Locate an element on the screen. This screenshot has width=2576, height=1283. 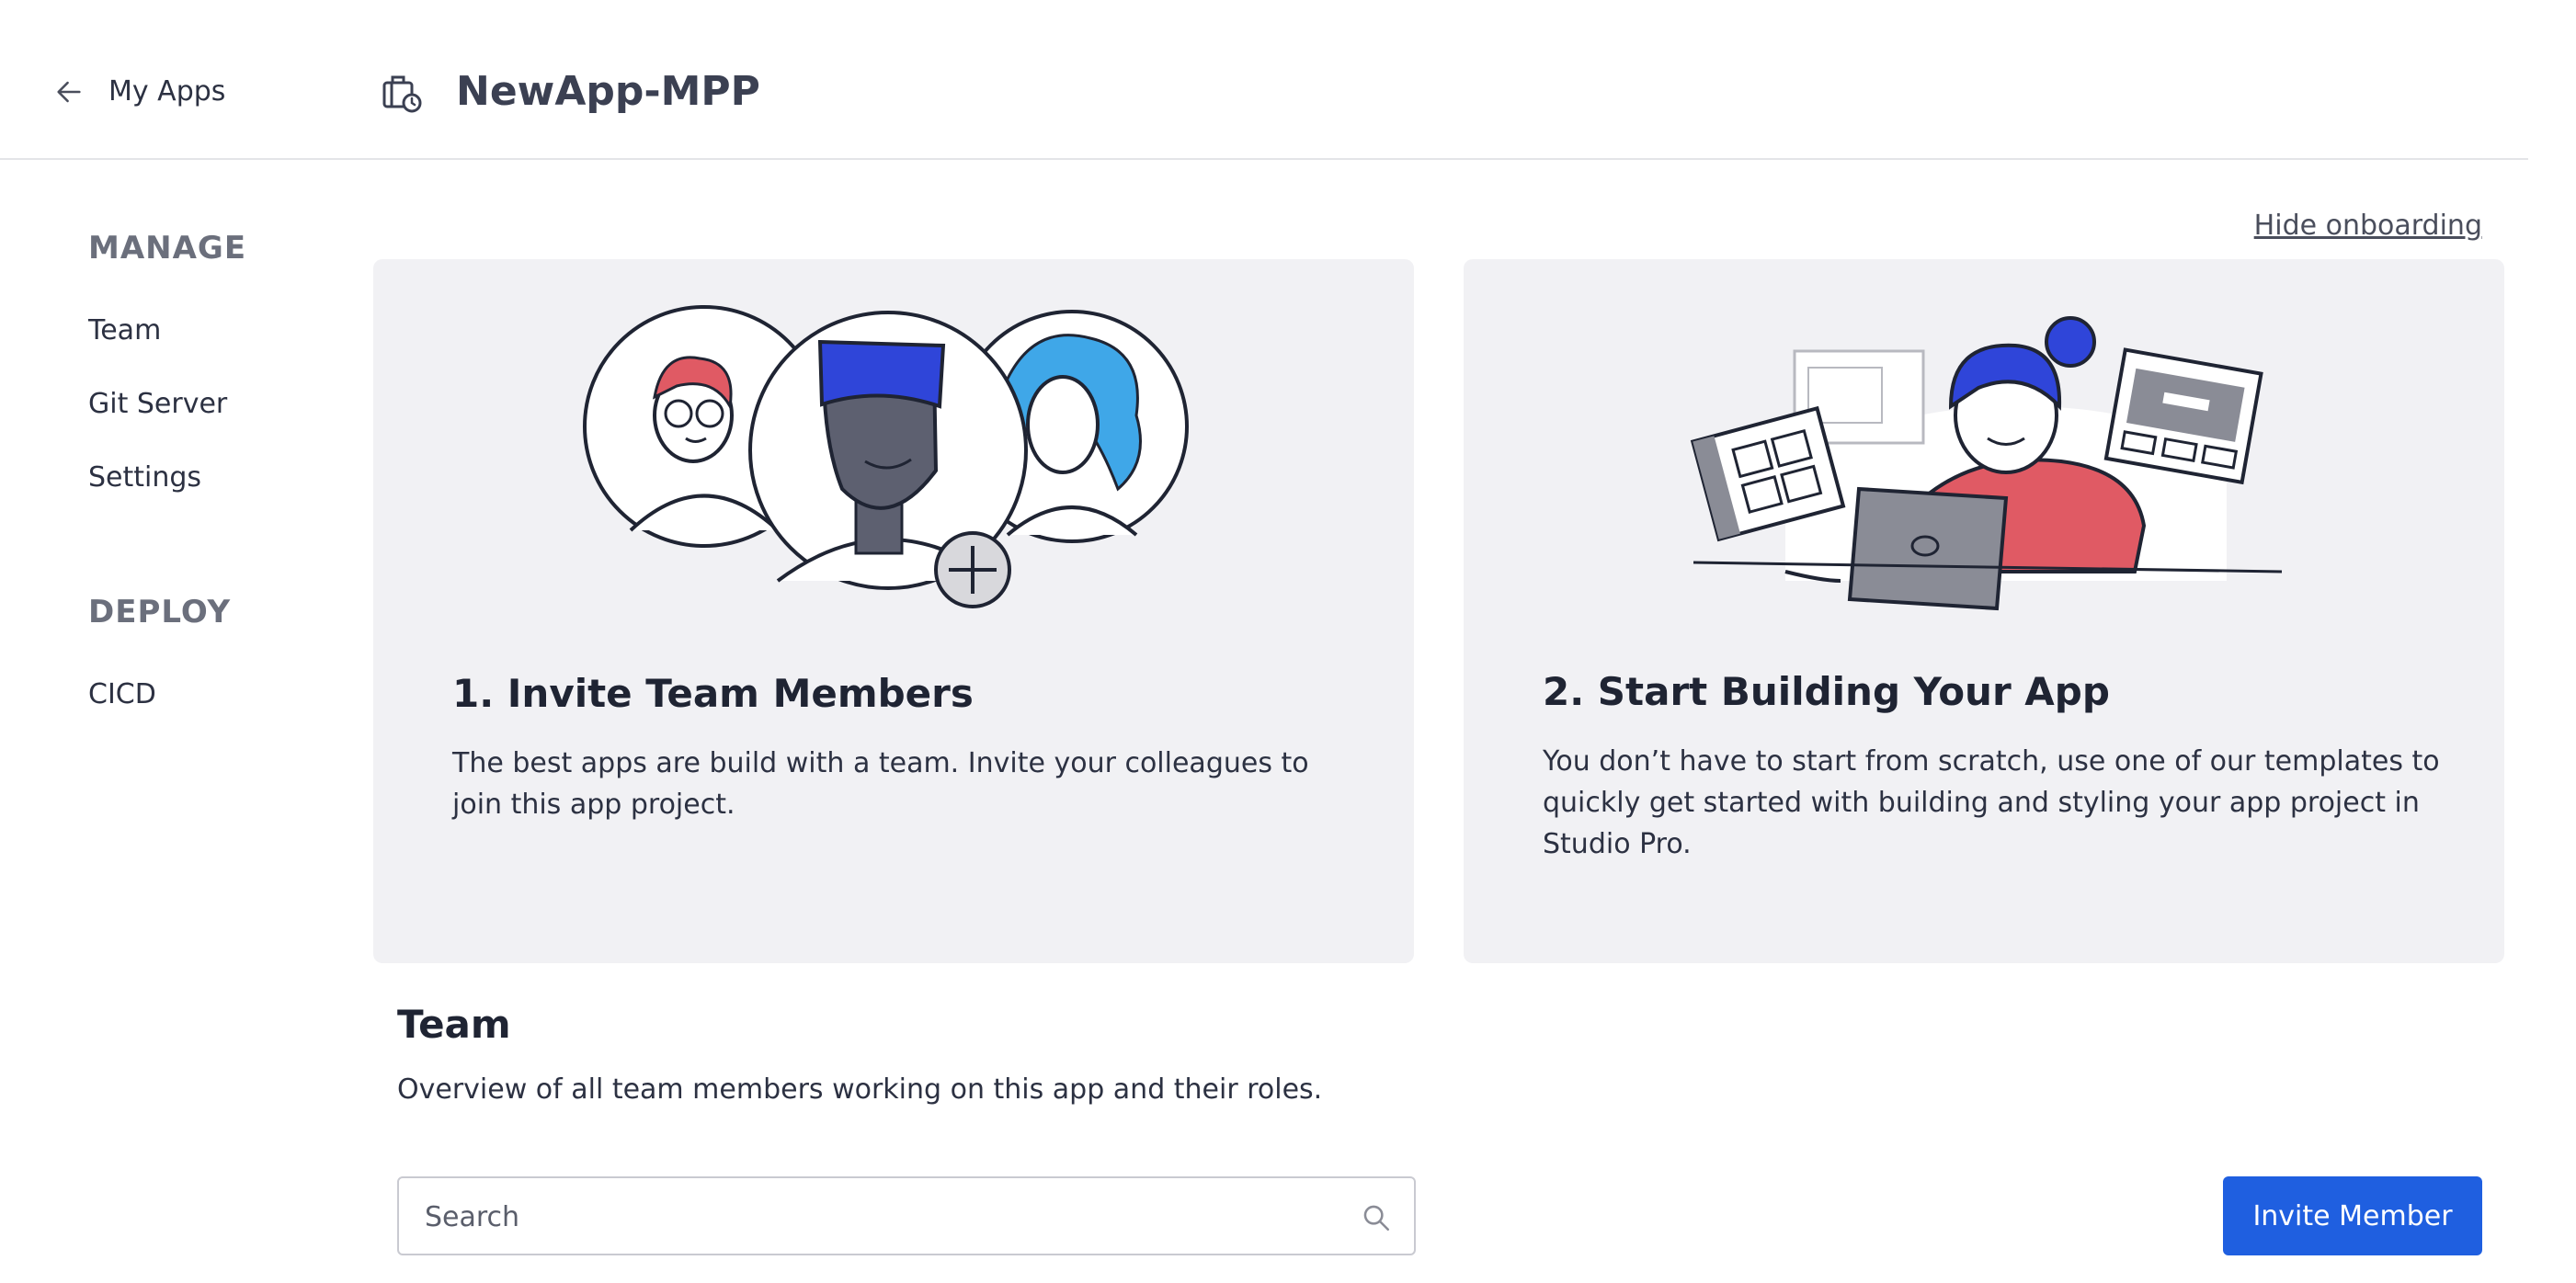
card-build-title: 2. Start Building Your App is located at coordinates (1826, 692).